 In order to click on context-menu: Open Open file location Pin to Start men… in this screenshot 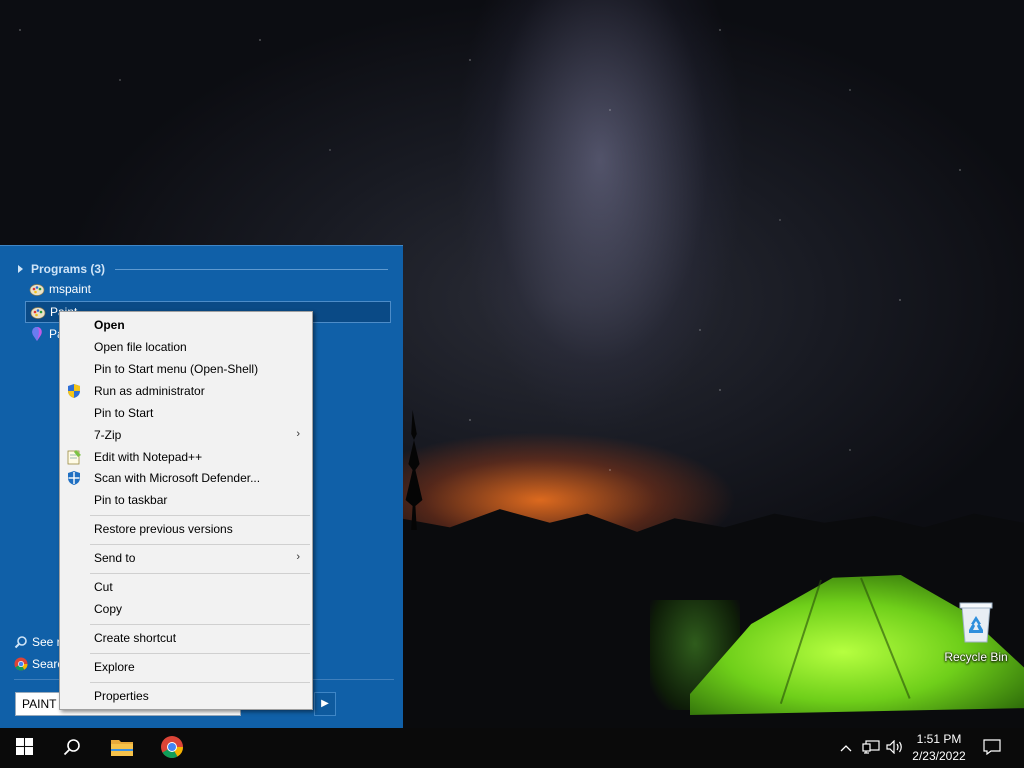, I will do `click(186, 510)`.